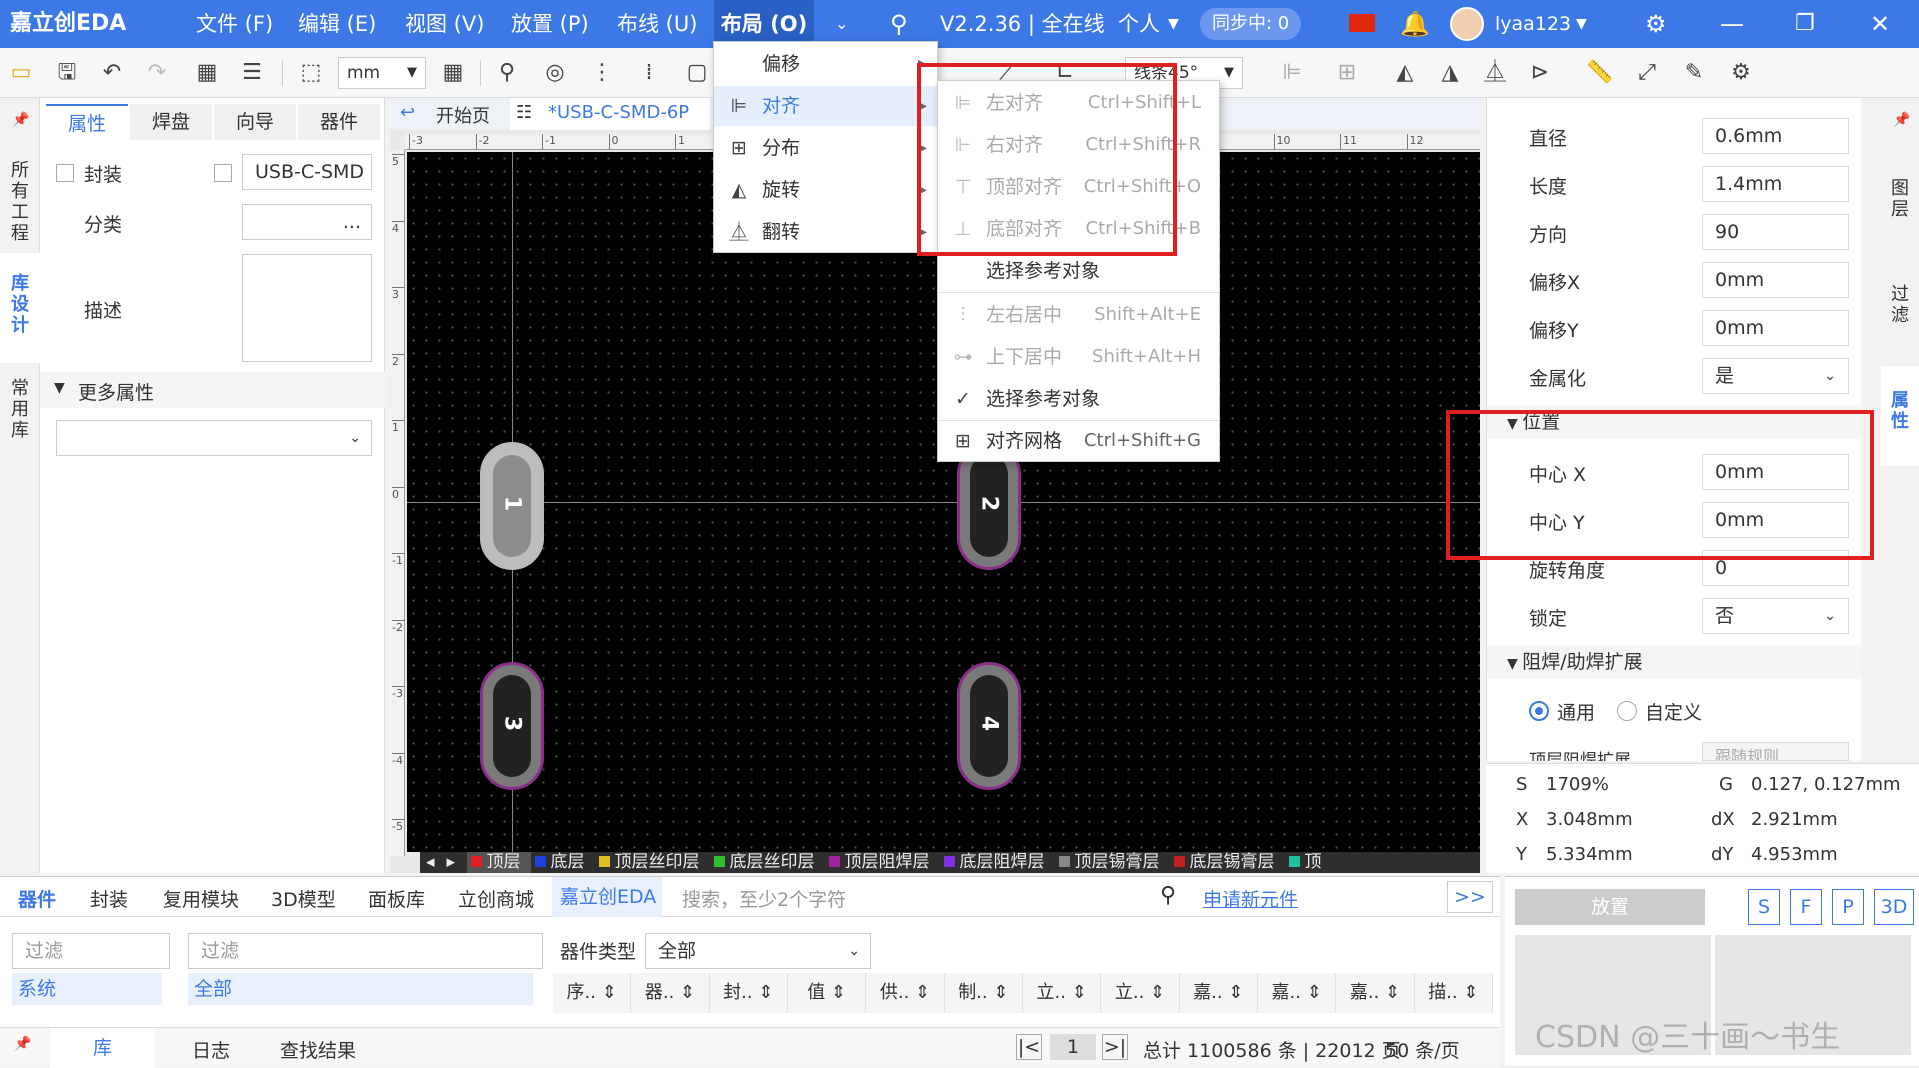  Describe the element at coordinates (1250, 898) in the screenshot. I see `apply-link: 申请新元件` at that location.